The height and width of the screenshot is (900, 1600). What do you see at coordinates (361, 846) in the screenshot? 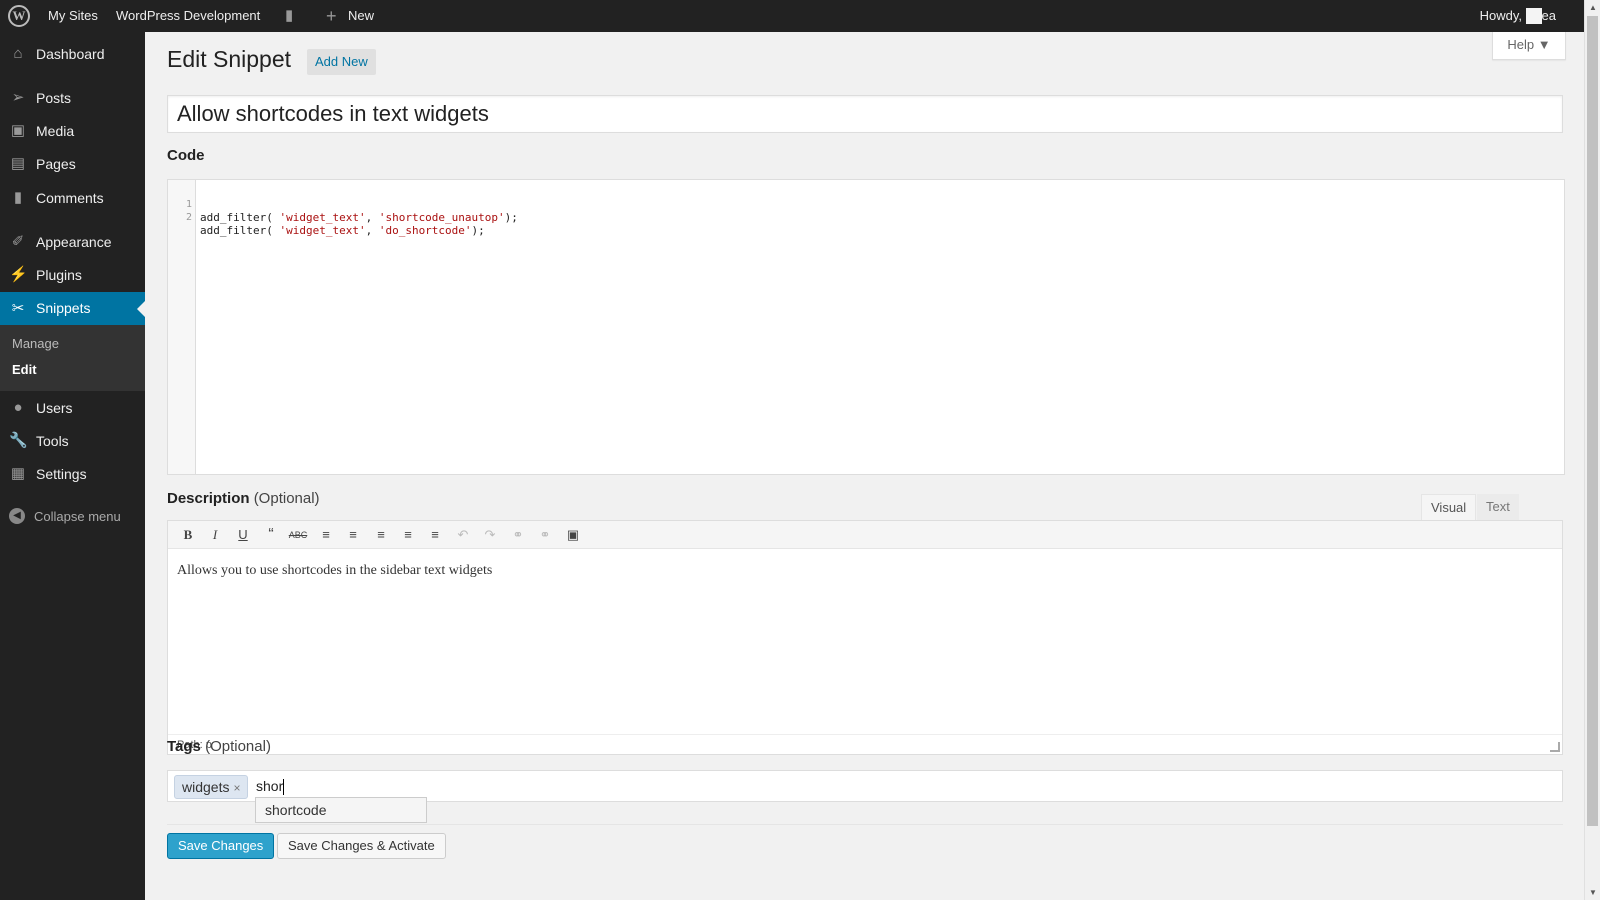
I see `save-activate-button: Save Changes & Activate` at bounding box center [361, 846].